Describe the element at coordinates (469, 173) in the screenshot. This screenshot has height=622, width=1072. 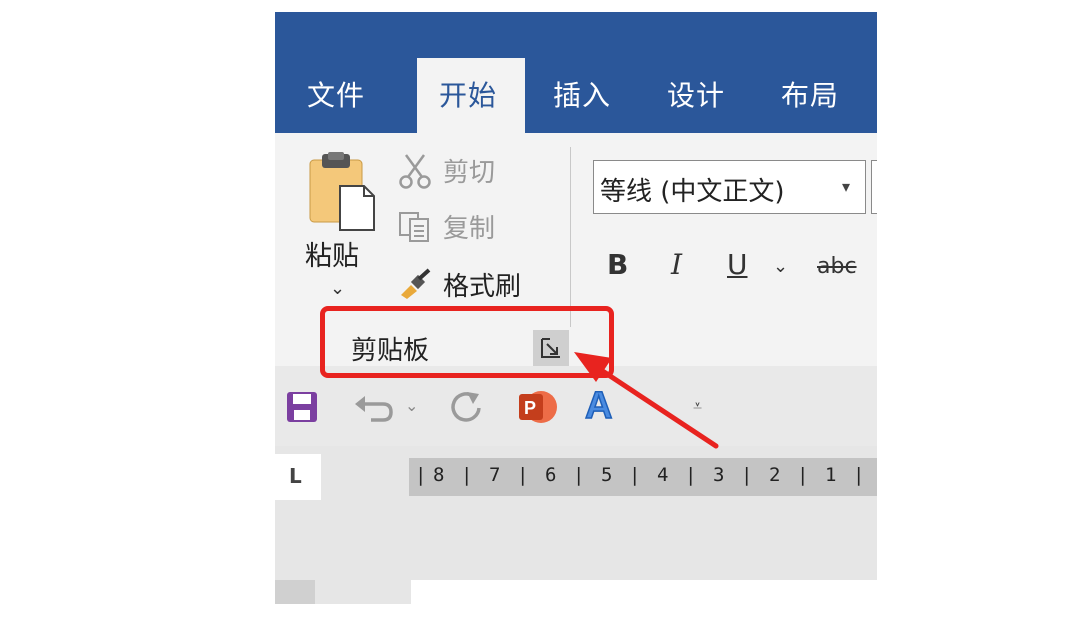
I see `cut-label: 剪切` at that location.